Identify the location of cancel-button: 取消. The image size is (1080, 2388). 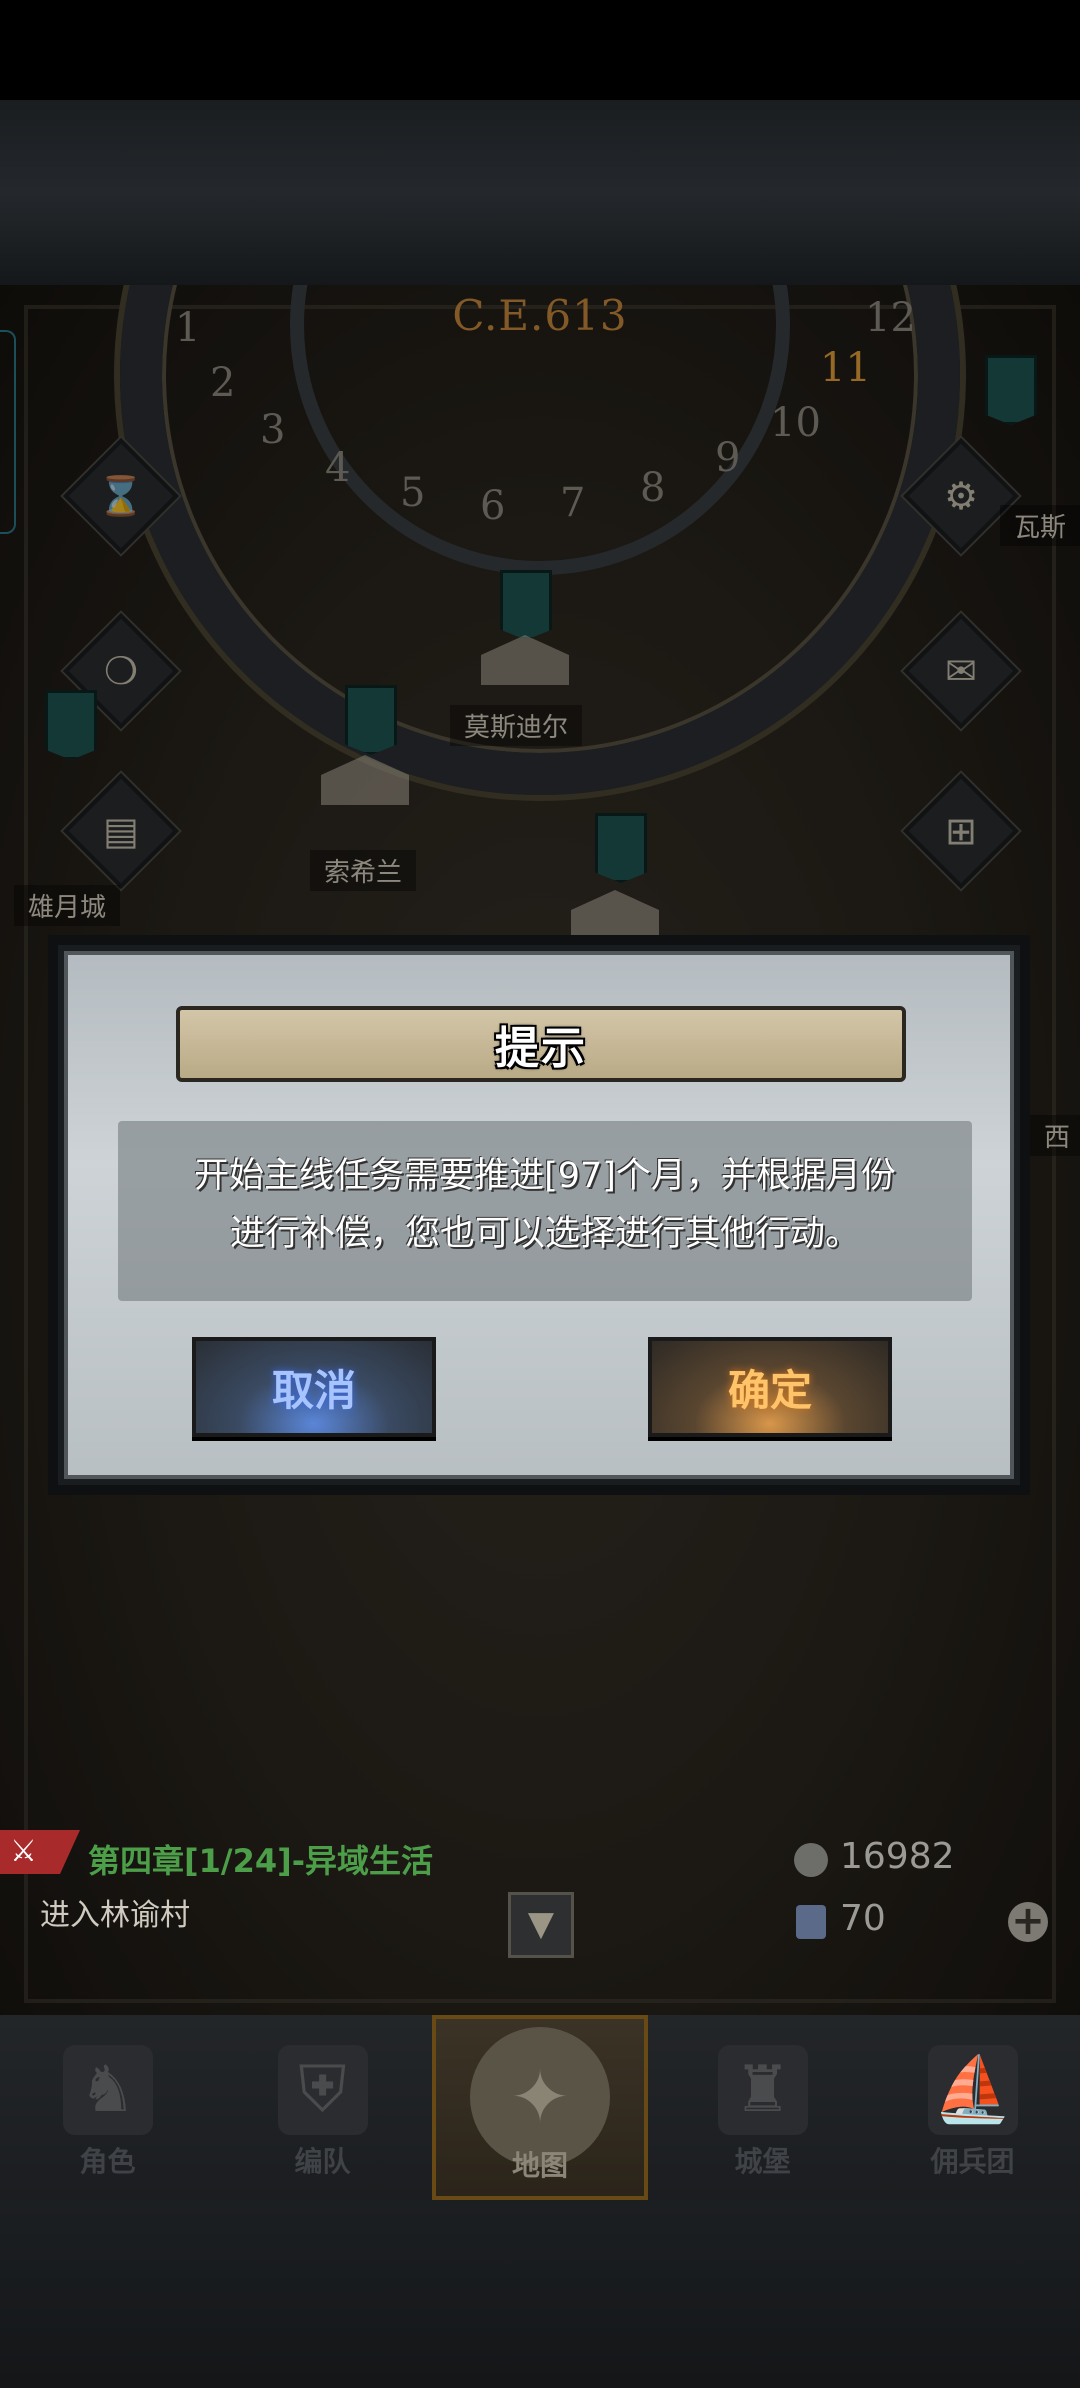
(314, 1387).